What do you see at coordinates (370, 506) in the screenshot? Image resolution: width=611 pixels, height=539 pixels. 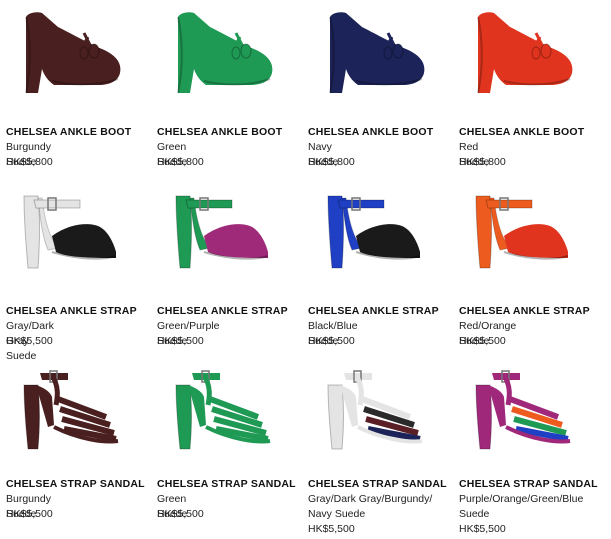 I see `product-color: Gray/Dark Gray/Burgundy/ Navy Suede` at bounding box center [370, 506].